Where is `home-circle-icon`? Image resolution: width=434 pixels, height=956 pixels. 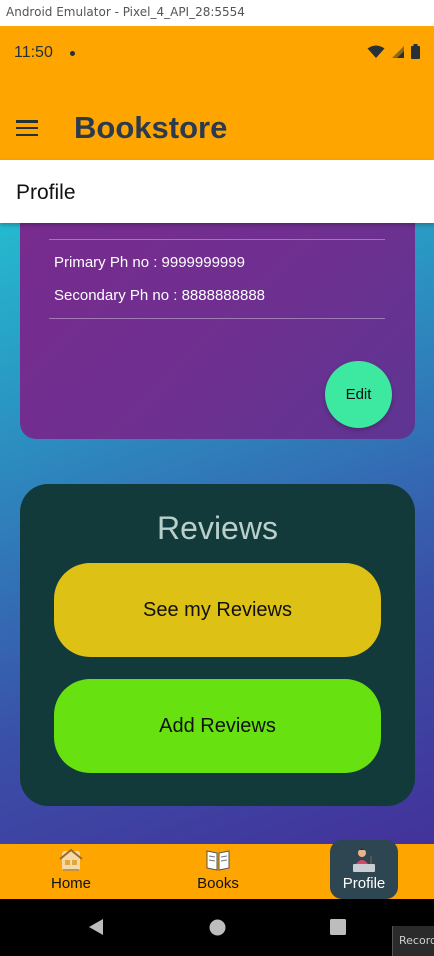
home-circle-icon is located at coordinates (217, 927).